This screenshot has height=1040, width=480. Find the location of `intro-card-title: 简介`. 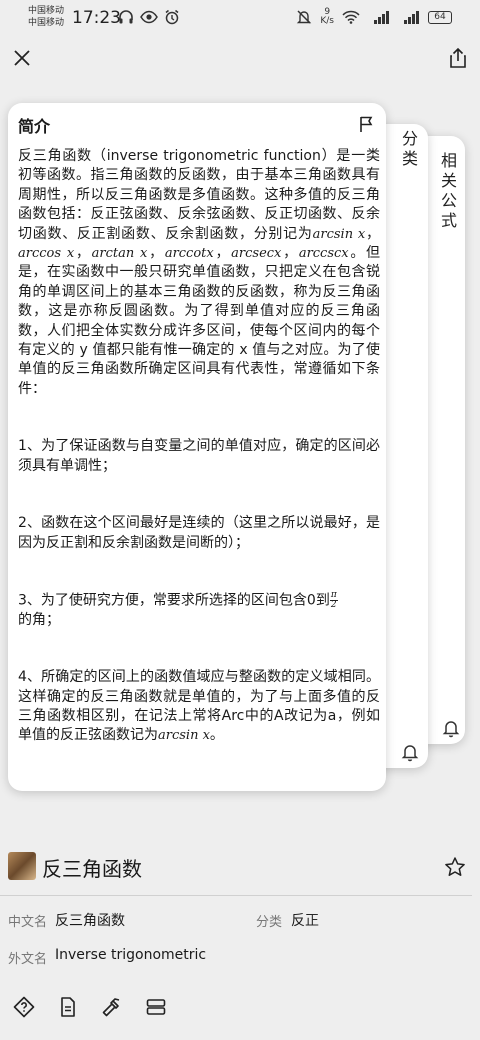

intro-card-title: 简介 is located at coordinates (34, 126).